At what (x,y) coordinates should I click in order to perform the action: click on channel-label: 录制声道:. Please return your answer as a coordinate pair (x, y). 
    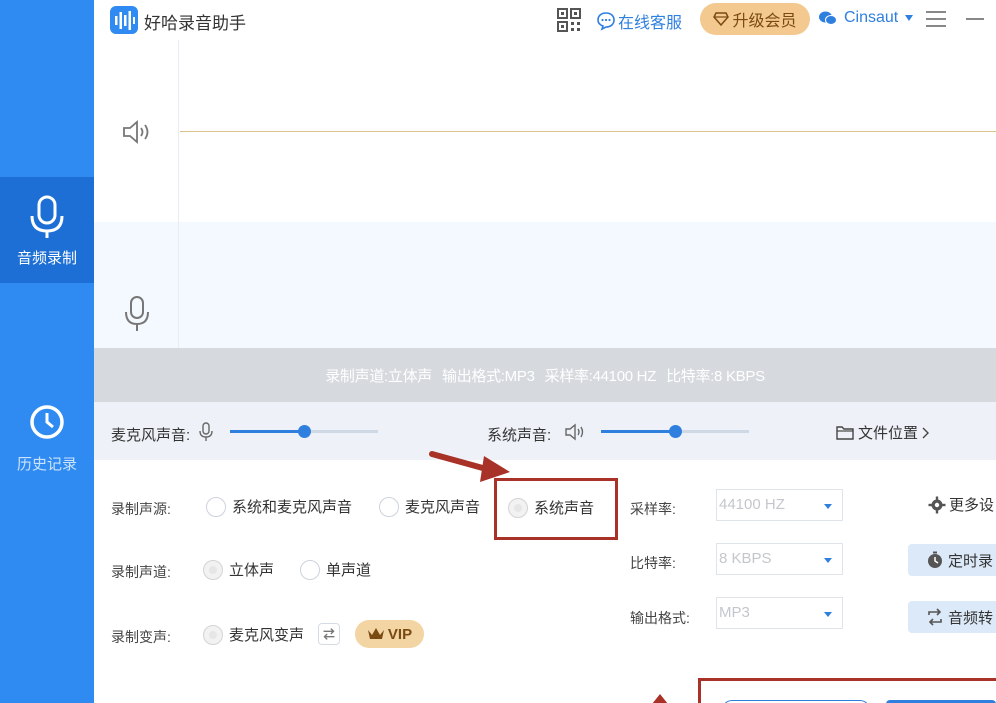
    Looking at the image, I should click on (141, 572).